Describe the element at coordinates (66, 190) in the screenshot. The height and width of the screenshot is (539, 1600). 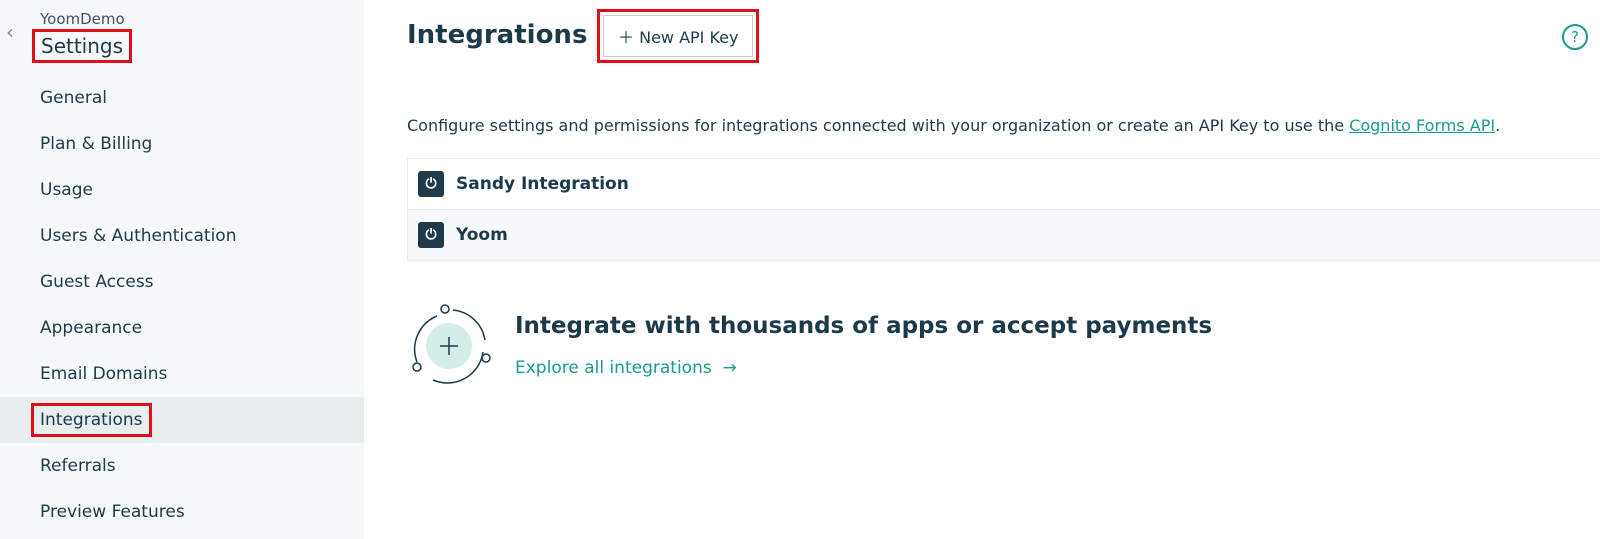
I see `label: Usage` at that location.